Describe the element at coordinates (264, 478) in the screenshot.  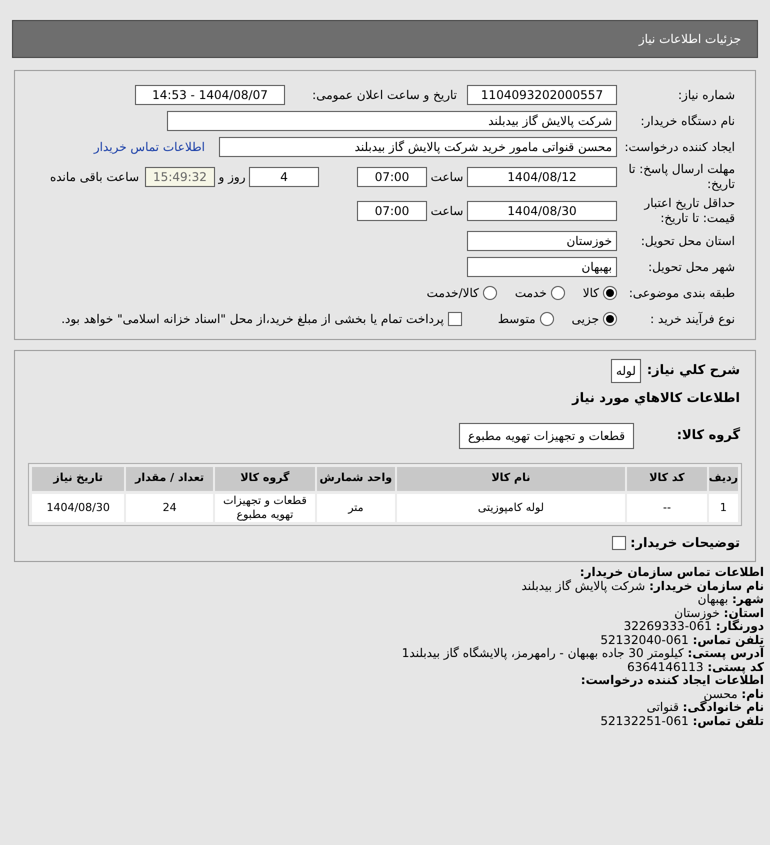
I see `column-header: گروه کالا` at that location.